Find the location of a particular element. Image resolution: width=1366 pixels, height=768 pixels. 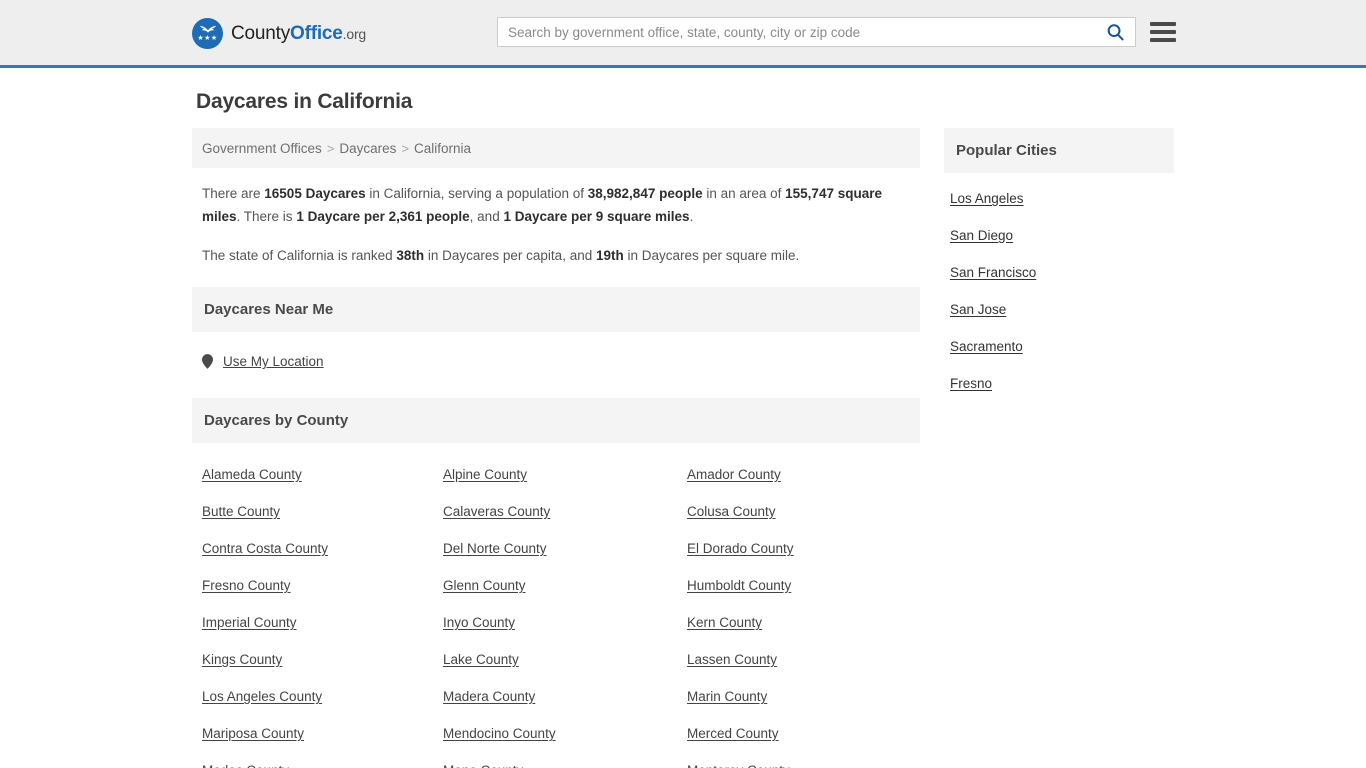

county-link: Imperial County is located at coordinates (322, 622).